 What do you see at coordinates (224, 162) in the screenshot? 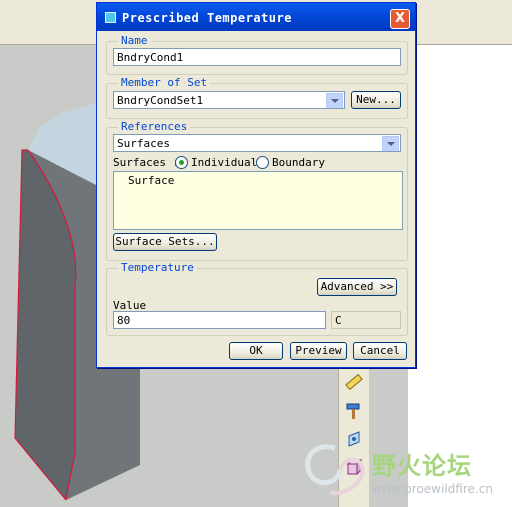
I see `radio-individual-label: Individual` at bounding box center [224, 162].